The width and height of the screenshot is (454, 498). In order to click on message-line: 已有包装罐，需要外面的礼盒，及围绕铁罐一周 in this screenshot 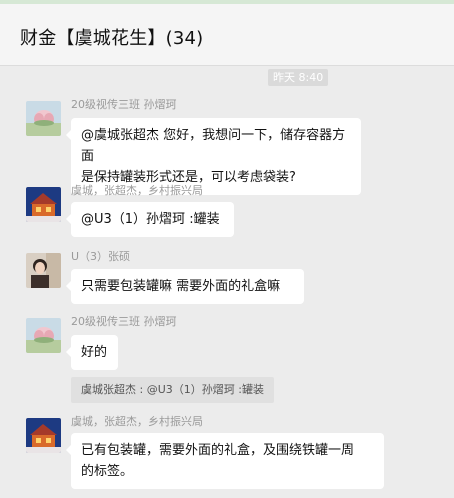, I will do `click(218, 450)`.